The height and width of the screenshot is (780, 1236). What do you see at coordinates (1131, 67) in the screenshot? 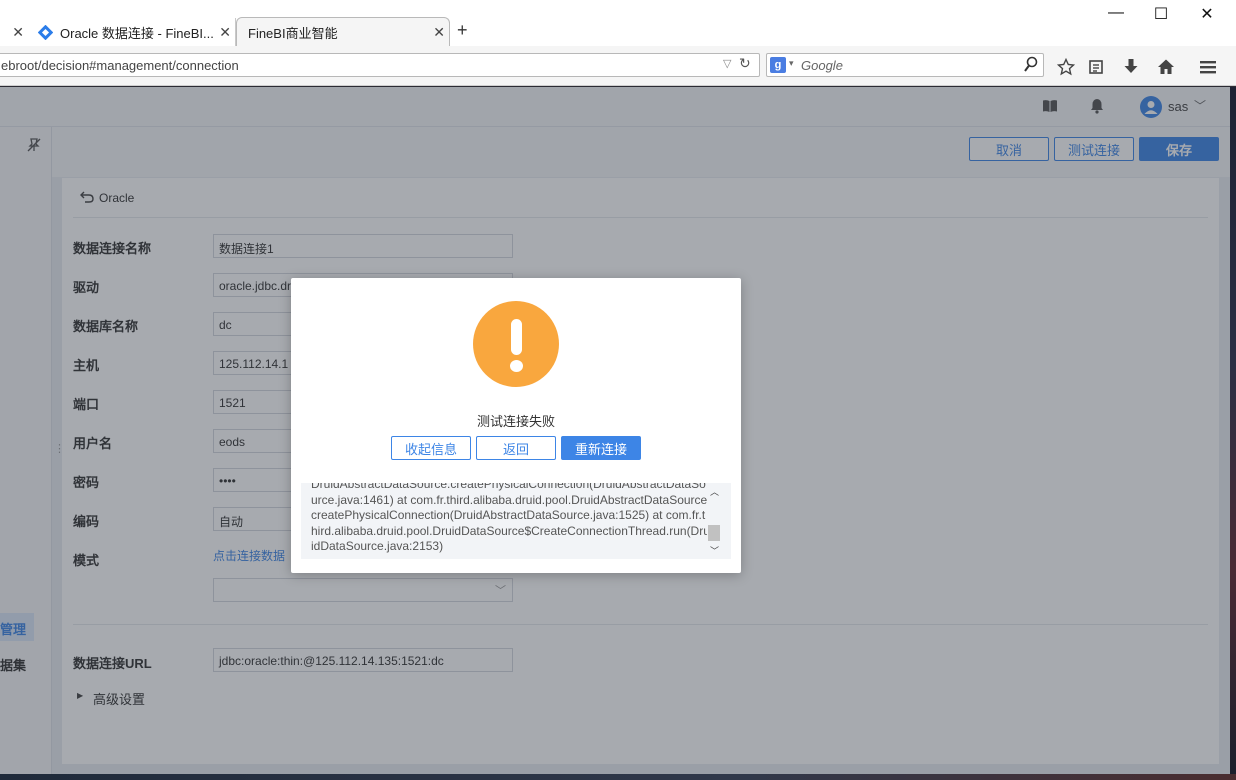
I see `download-icon` at bounding box center [1131, 67].